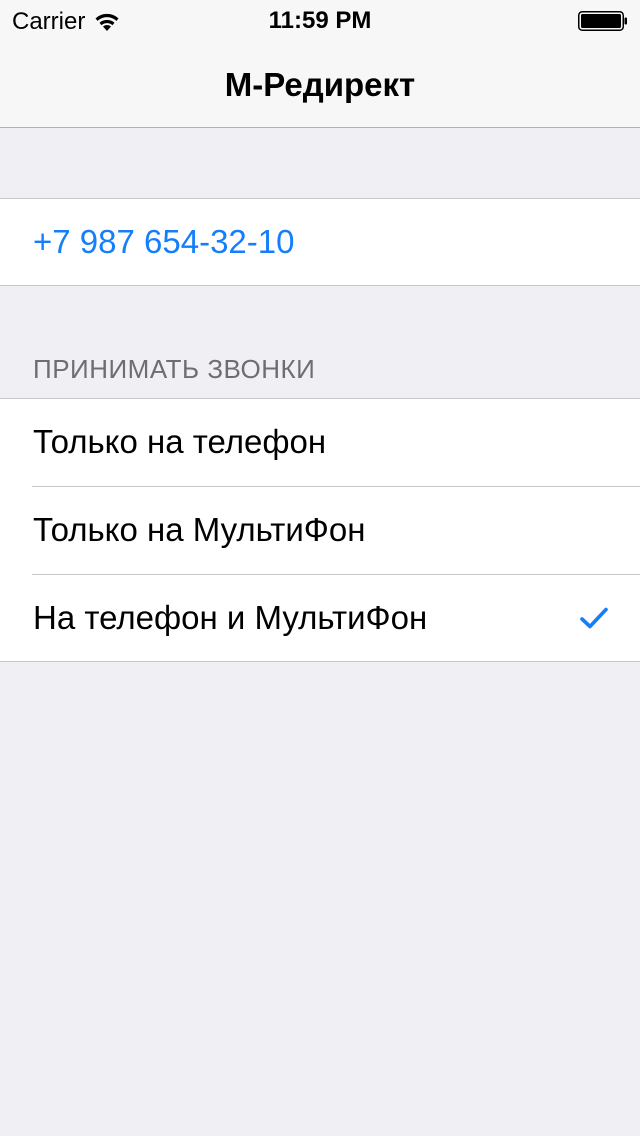  I want to click on section-header-accept-calls: ПРИНИМАТЬ ЗВОНКИ, so click(174, 369).